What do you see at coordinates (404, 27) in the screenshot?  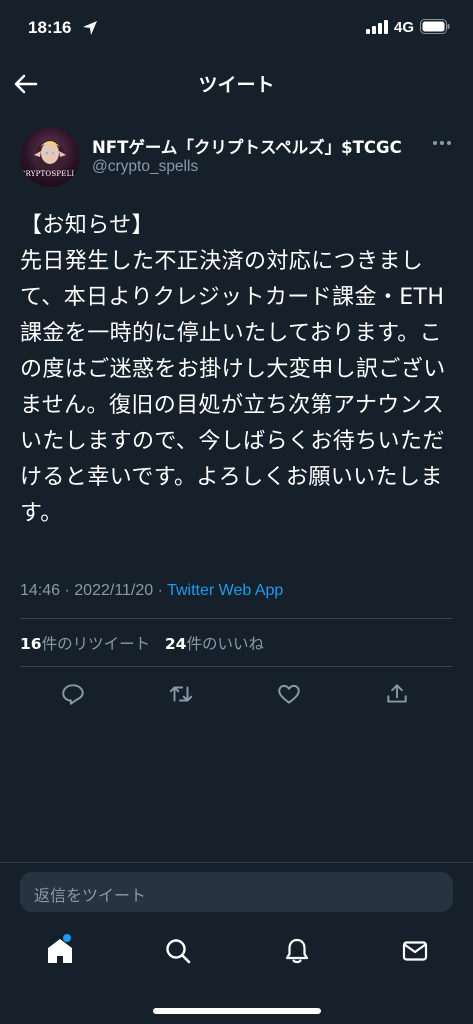 I see `network-type: 4G` at bounding box center [404, 27].